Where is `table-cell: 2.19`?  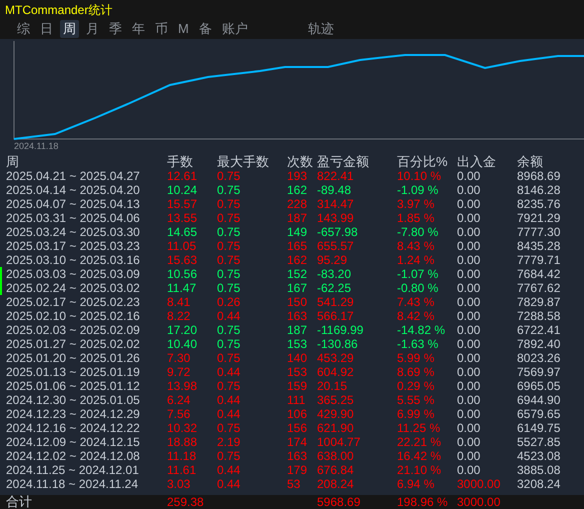 table-cell: 2.19 is located at coordinates (228, 442).